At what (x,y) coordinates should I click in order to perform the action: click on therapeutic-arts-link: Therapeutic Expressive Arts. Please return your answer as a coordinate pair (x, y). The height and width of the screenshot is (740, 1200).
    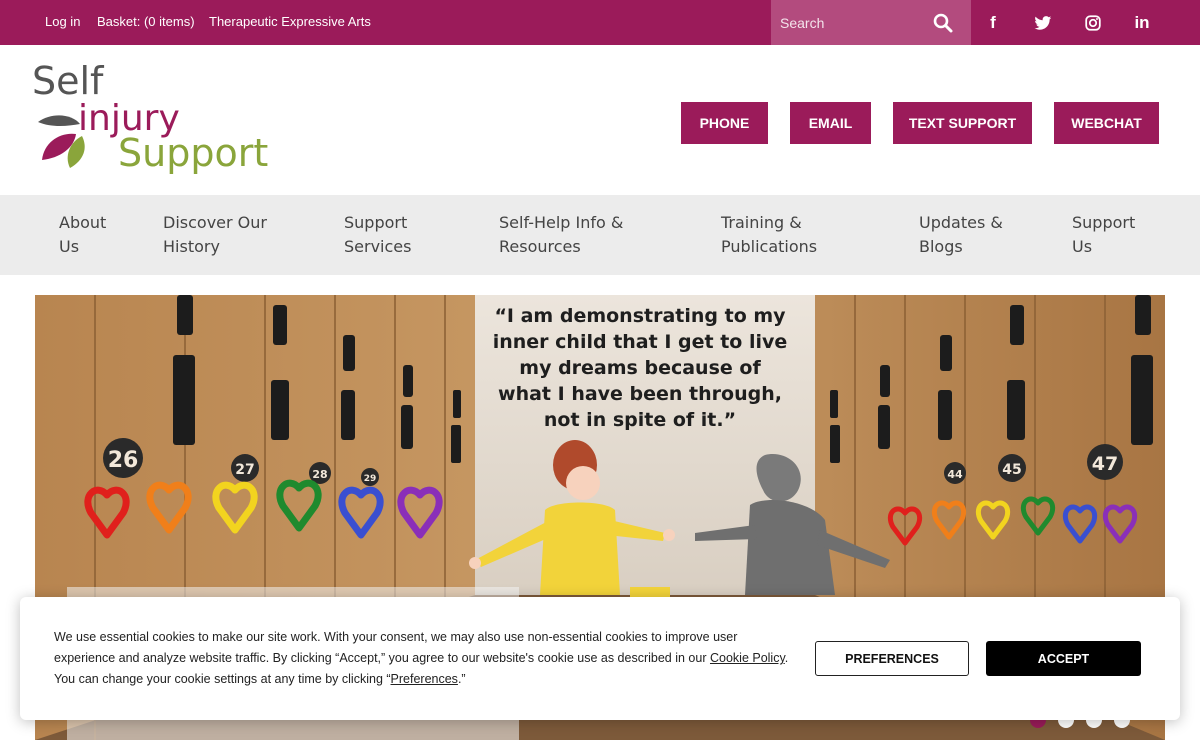
    Looking at the image, I should click on (290, 21).